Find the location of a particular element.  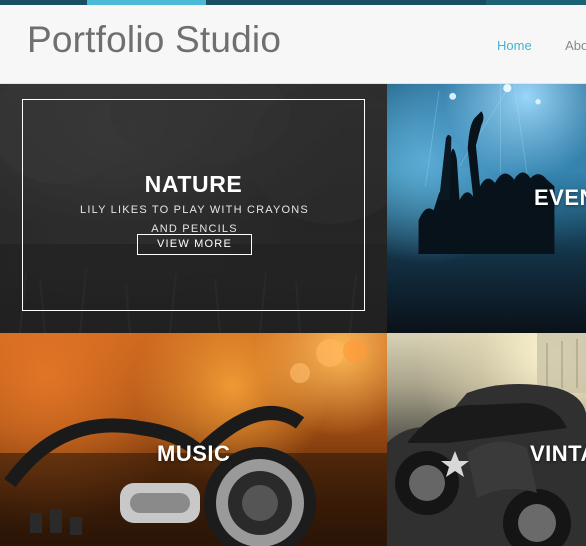

tile-title: EVEN is located at coordinates (560, 197).